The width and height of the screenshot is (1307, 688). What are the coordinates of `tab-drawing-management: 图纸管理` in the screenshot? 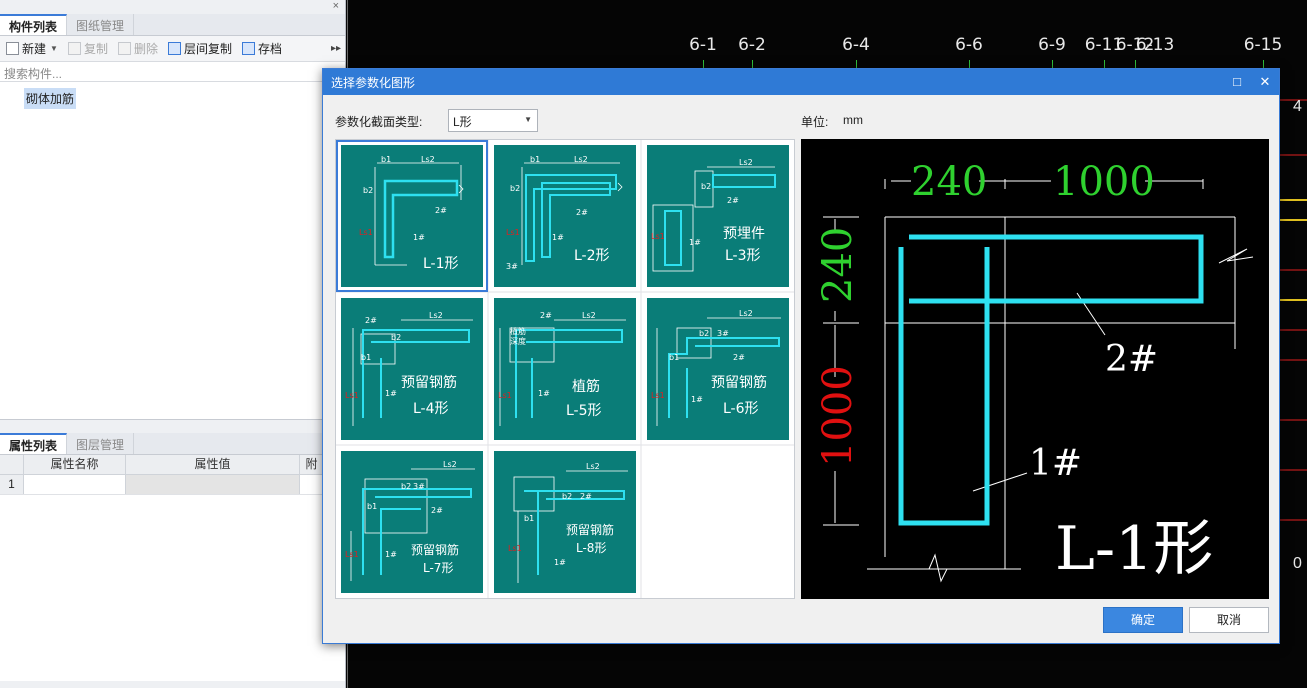 It's located at (101, 24).